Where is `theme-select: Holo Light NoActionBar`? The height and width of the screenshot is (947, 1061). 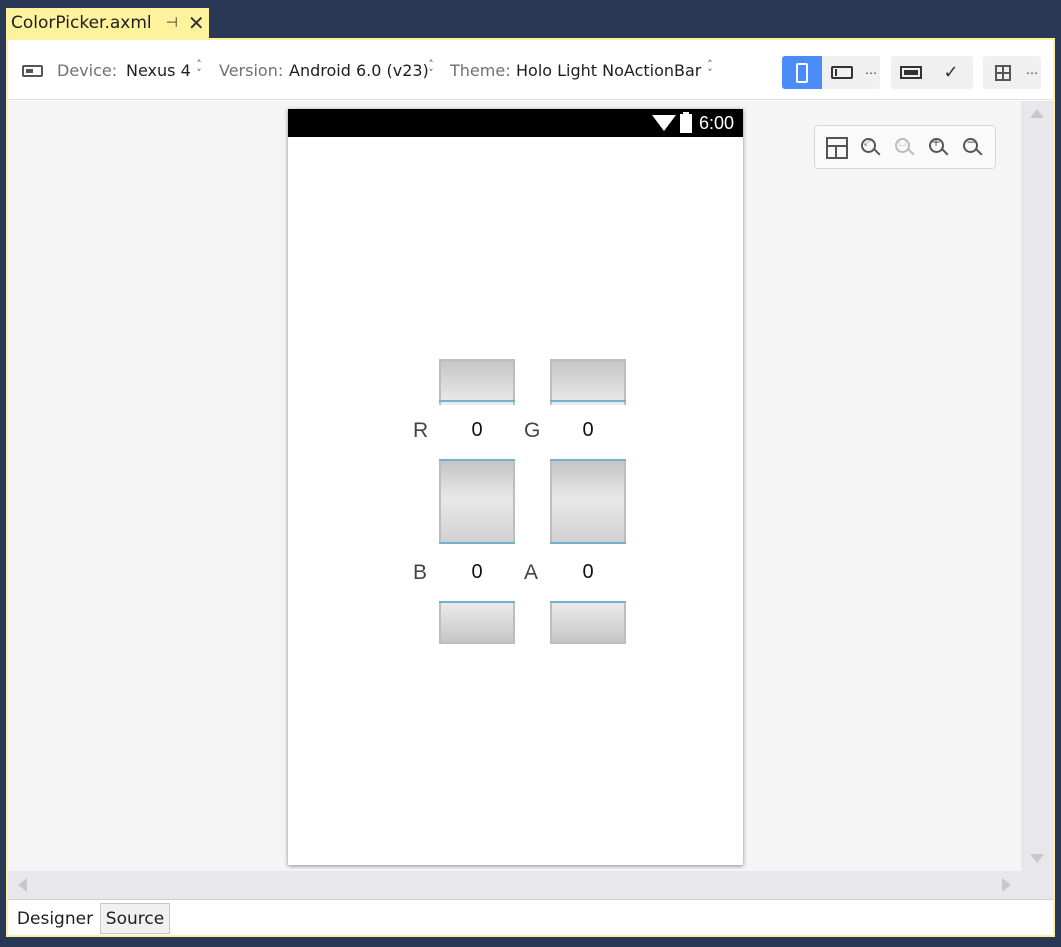
theme-select: Holo Light NoActionBar is located at coordinates (608, 70).